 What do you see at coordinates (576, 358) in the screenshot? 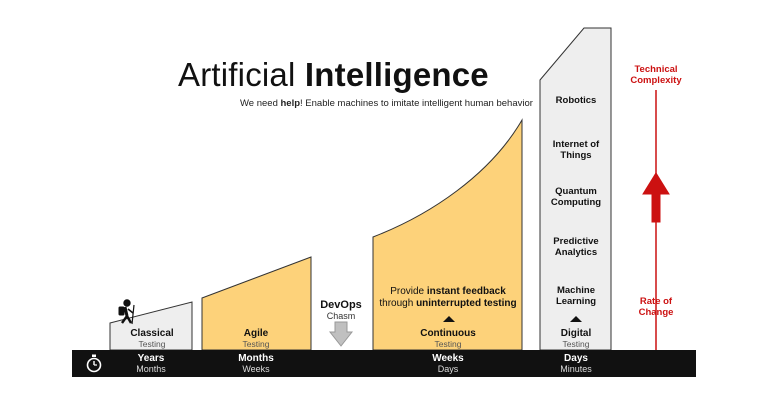
I see `timebar-title: Days` at bounding box center [576, 358].